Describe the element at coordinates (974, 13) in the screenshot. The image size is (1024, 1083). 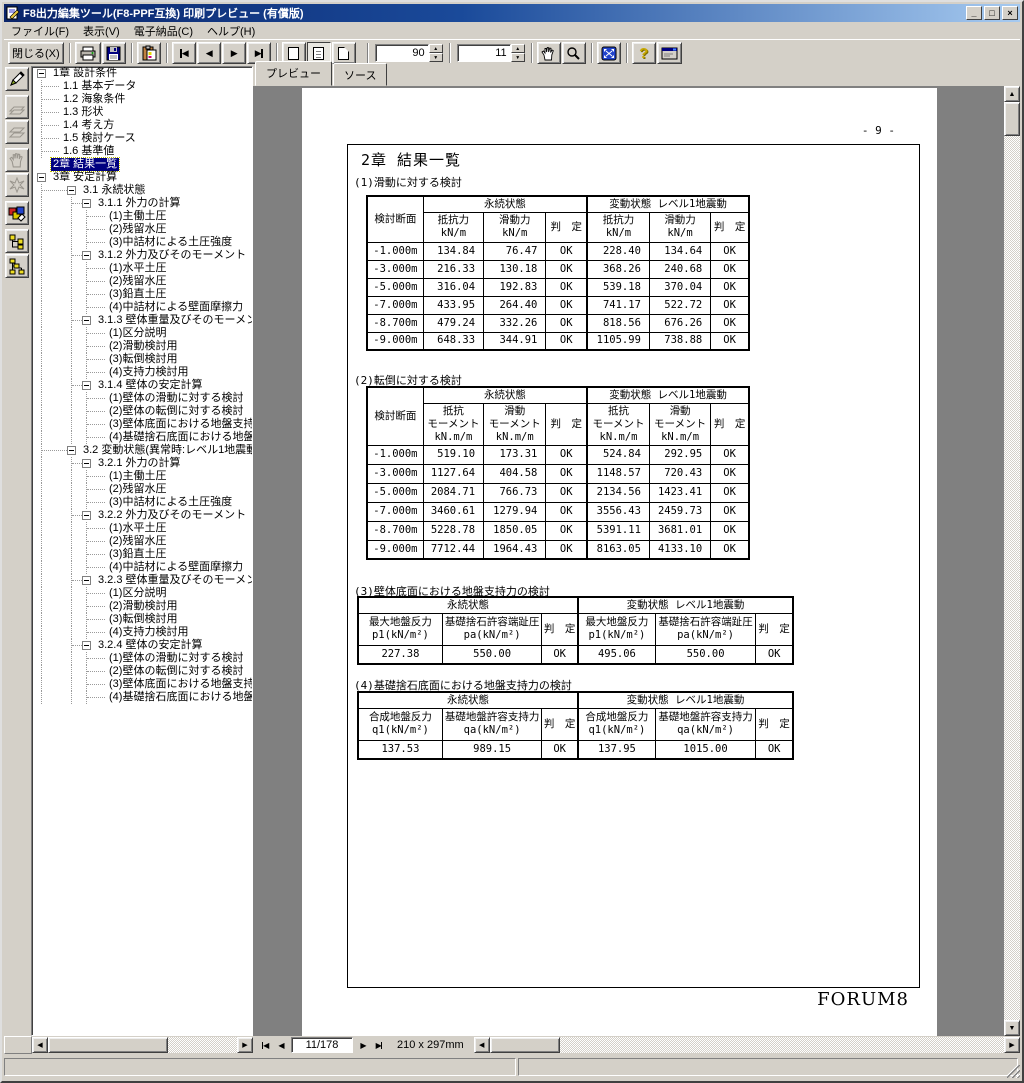
I see `minimize-button: _` at that location.